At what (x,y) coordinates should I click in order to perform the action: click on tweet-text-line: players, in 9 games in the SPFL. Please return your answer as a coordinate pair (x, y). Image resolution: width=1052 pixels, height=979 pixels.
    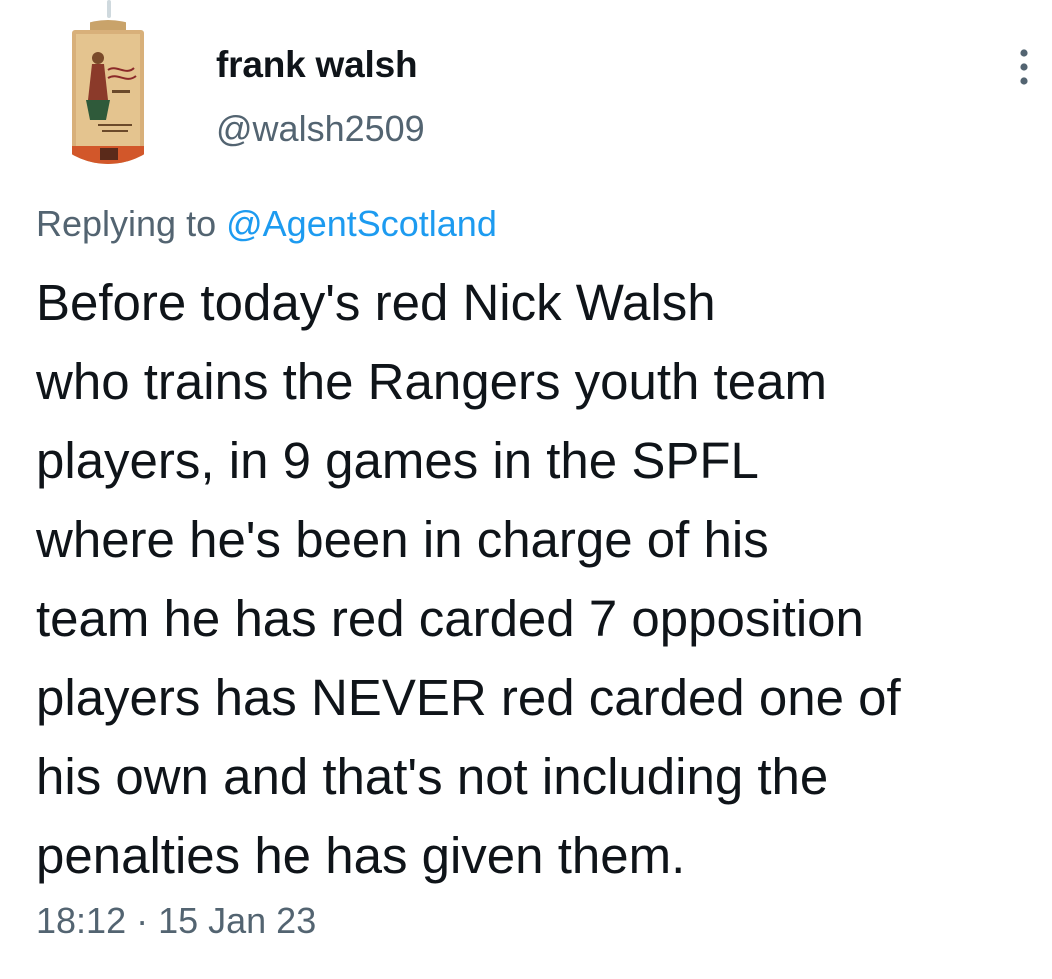
    Looking at the image, I should click on (397, 460).